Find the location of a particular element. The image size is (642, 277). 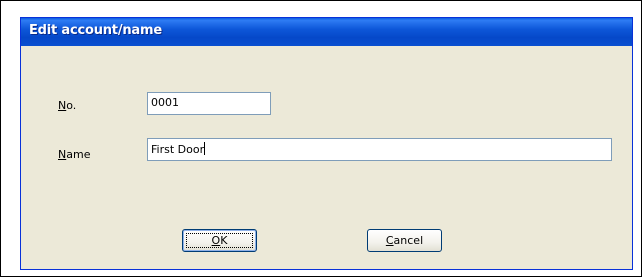

ok-button-accelerator: O is located at coordinates (216, 240).